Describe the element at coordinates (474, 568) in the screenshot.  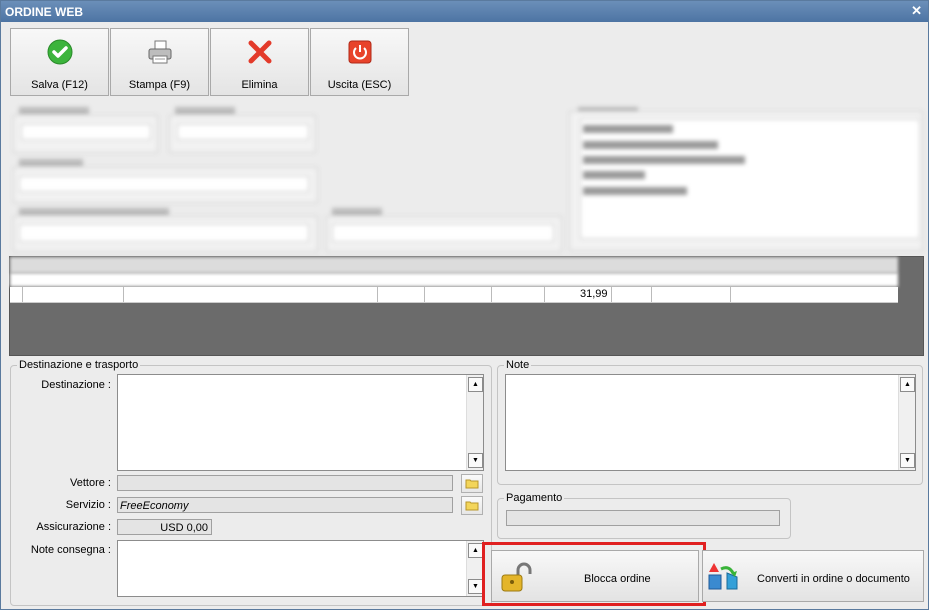
I see `delivery-notes-scrollbar: ▲ ▼` at that location.